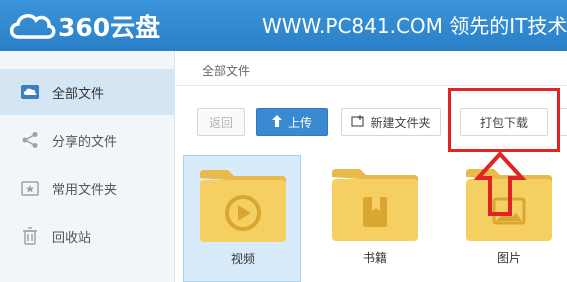  What do you see at coordinates (414, 26) in the screenshot?
I see `site-watermark: WWW.PC841.COM 领先的IT技术网` at bounding box center [414, 26].